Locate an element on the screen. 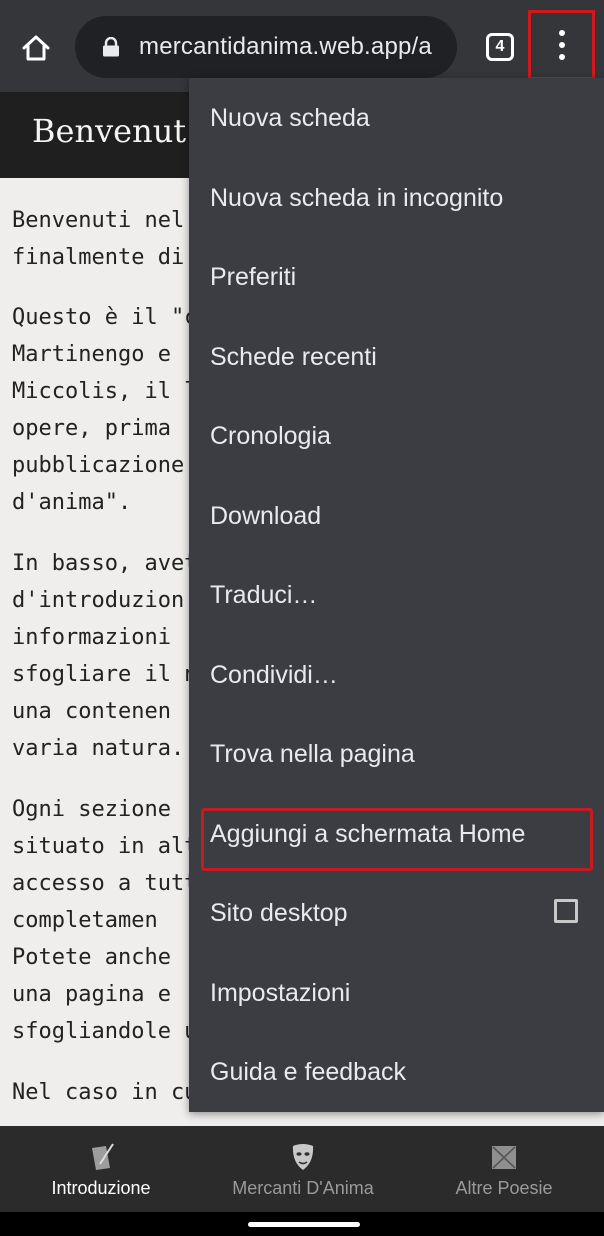 Image resolution: width=604 pixels, height=1236 pixels. nav-label: Introduzione is located at coordinates (101, 1188).